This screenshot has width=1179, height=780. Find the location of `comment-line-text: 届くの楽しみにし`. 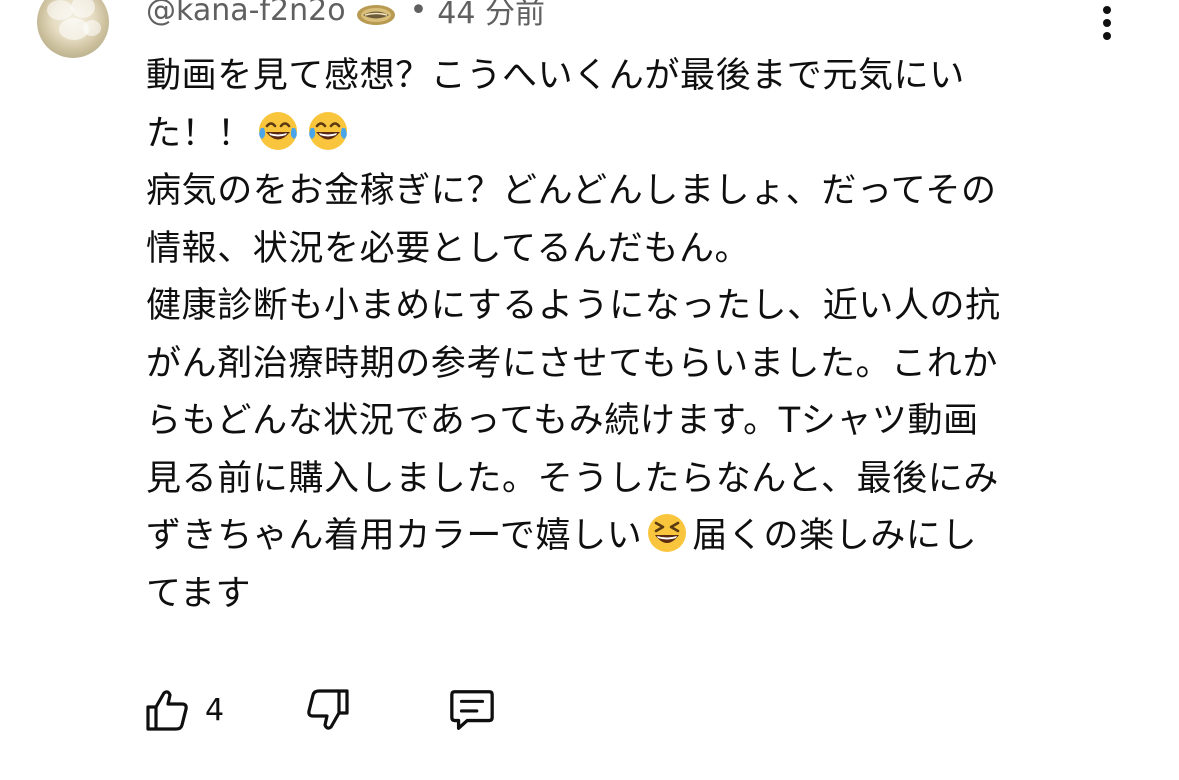

comment-line-text: 届くの楽しみにし is located at coordinates (835, 536).